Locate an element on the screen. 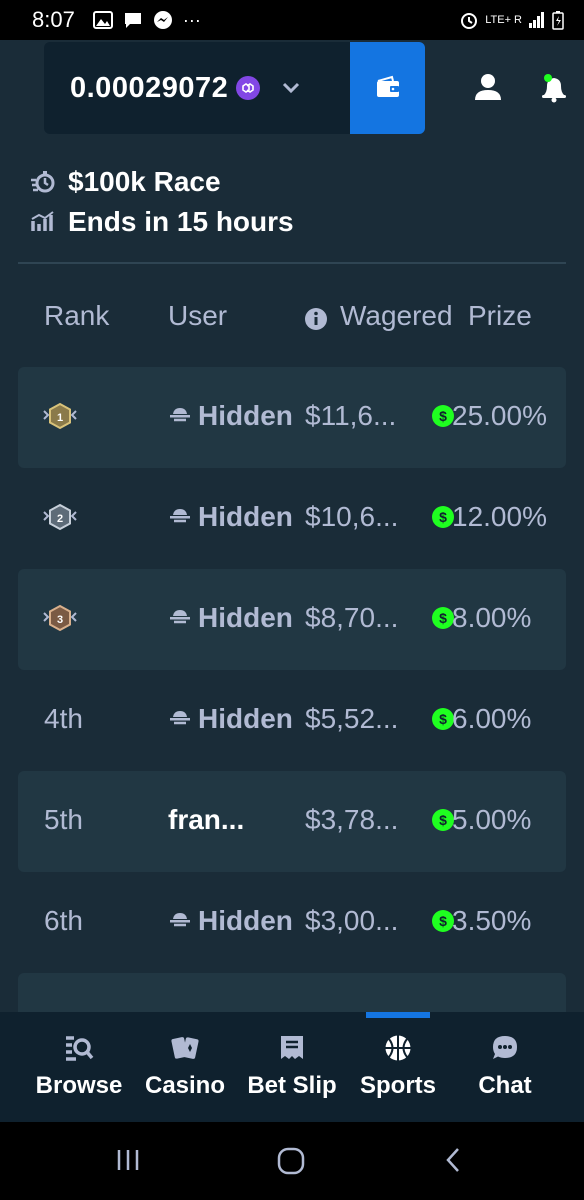 The width and height of the screenshot is (584, 1200). nav-label: Chat is located at coordinates (505, 1085).